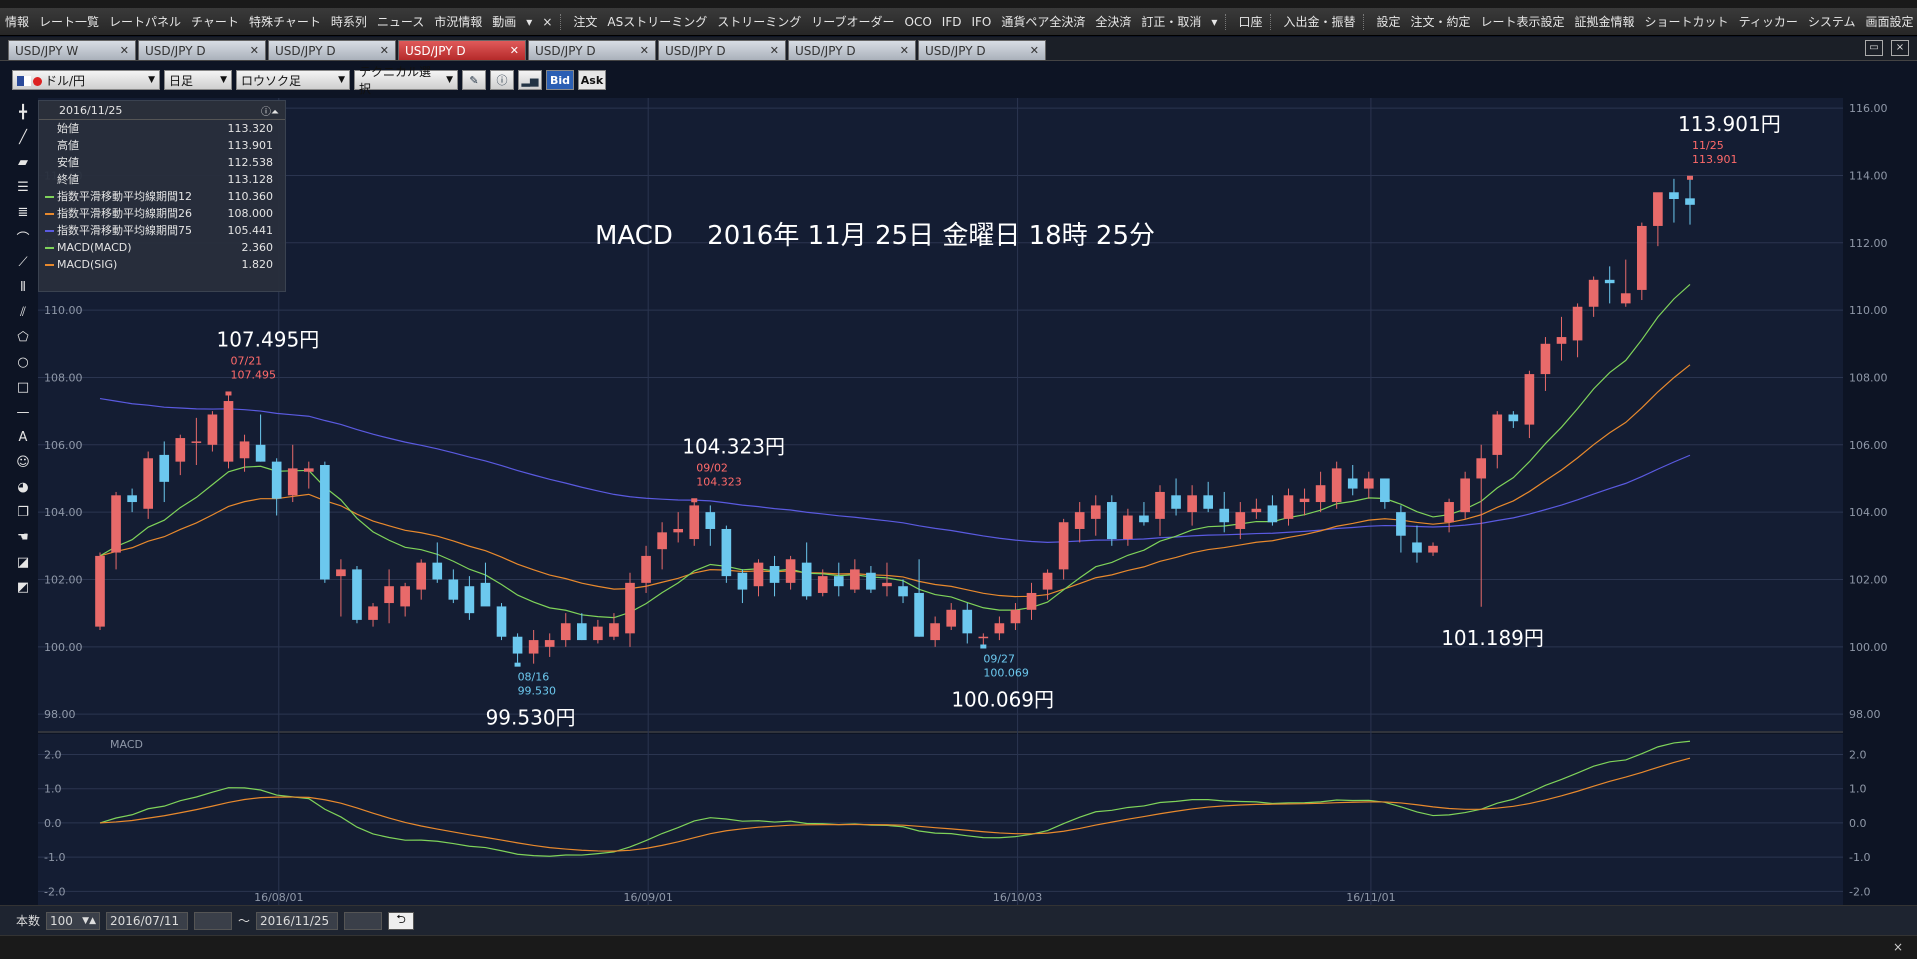 The image size is (1917, 959). What do you see at coordinates (86, 80) in the screenshot?
I see `currency-pair-select: ドル/円 ▼` at bounding box center [86, 80].